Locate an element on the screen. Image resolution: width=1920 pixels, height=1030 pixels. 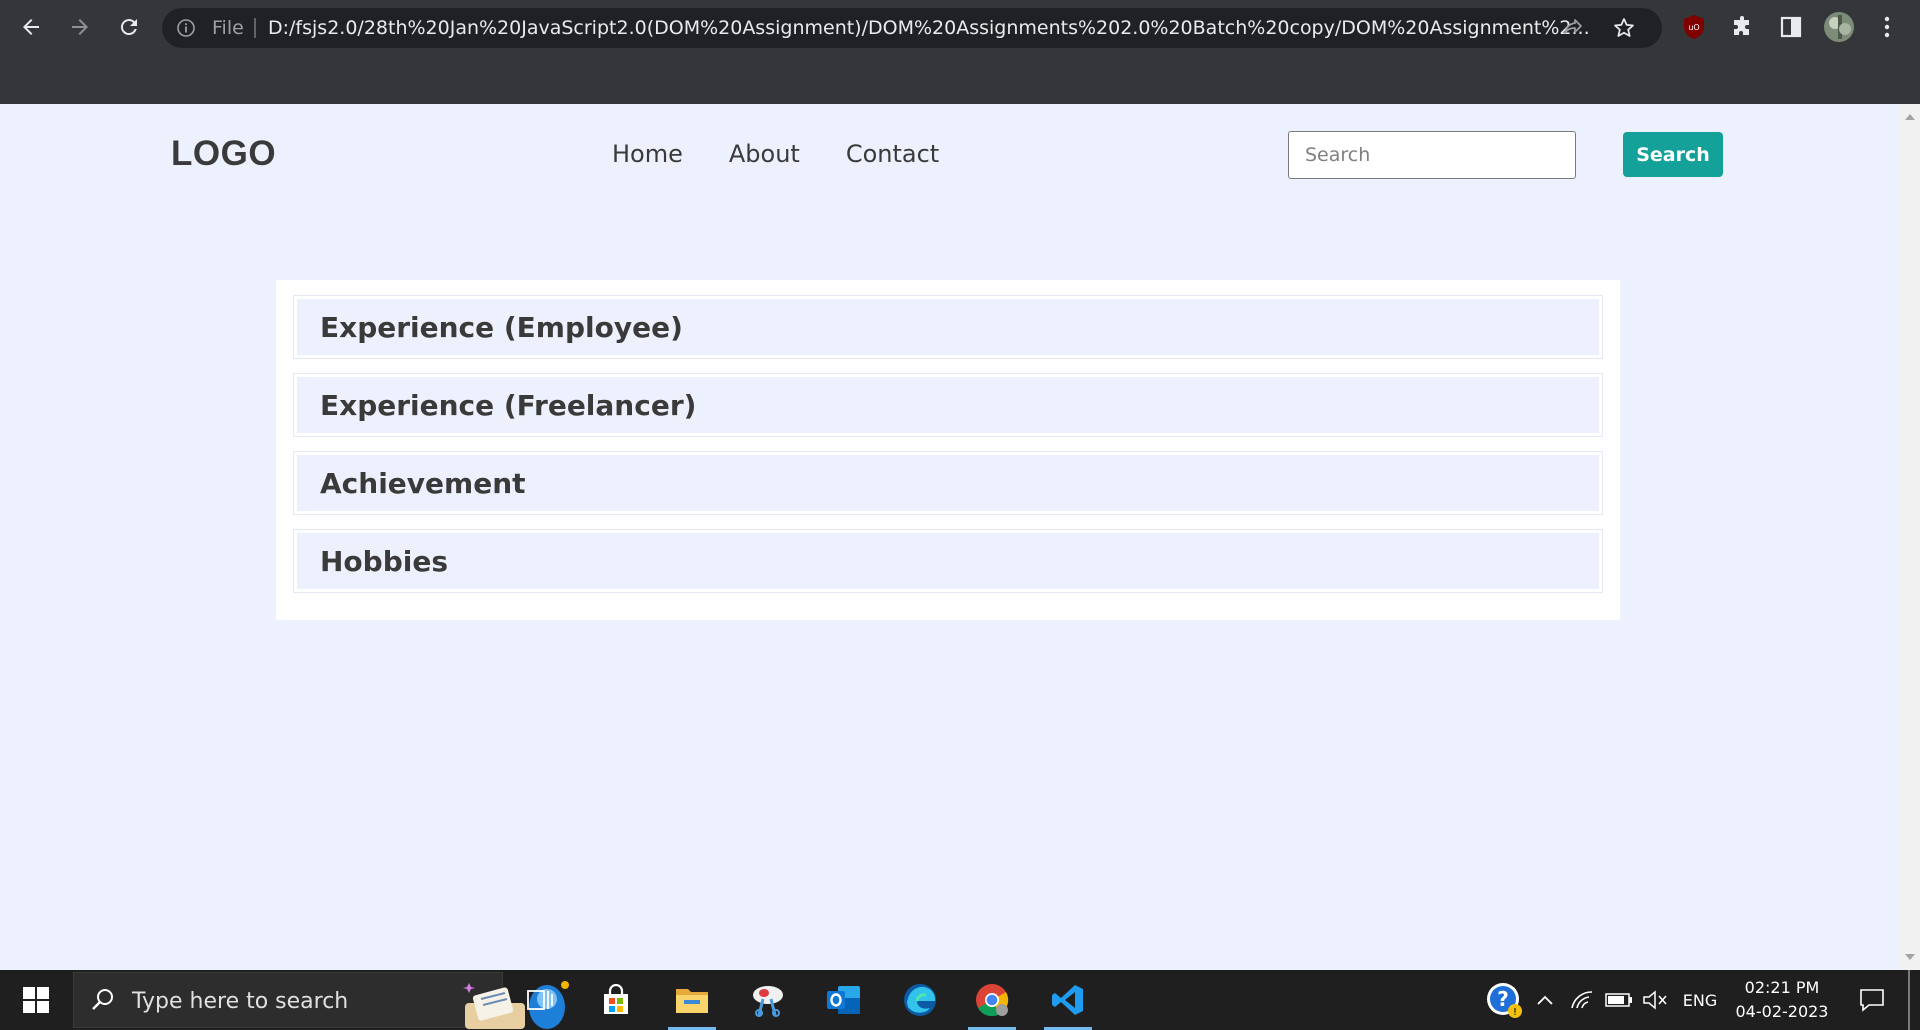
star-icon is located at coordinates (1624, 30).